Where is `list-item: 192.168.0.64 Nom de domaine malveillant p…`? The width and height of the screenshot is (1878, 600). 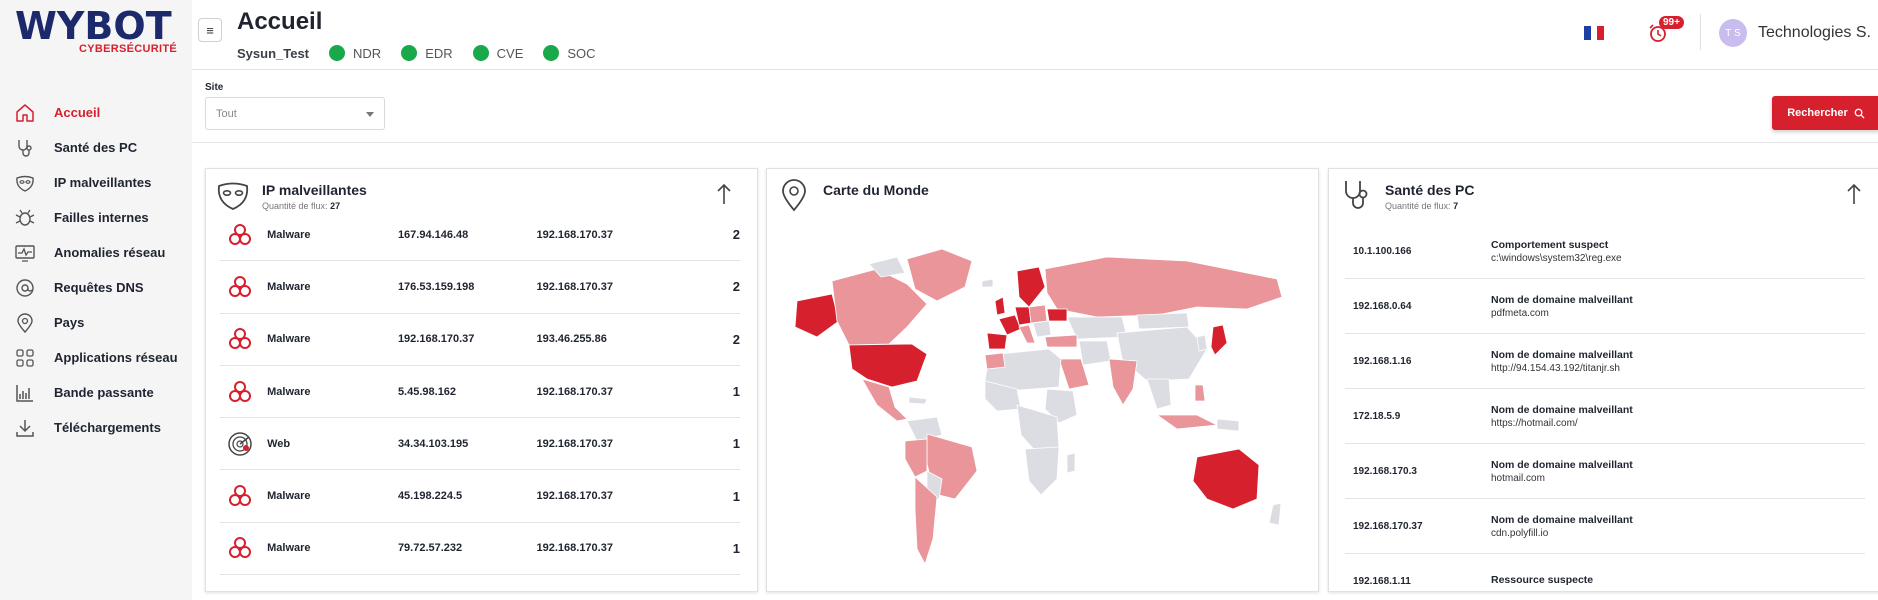
list-item: 192.168.0.64 Nom de domaine malveillant p… is located at coordinates (1605, 306).